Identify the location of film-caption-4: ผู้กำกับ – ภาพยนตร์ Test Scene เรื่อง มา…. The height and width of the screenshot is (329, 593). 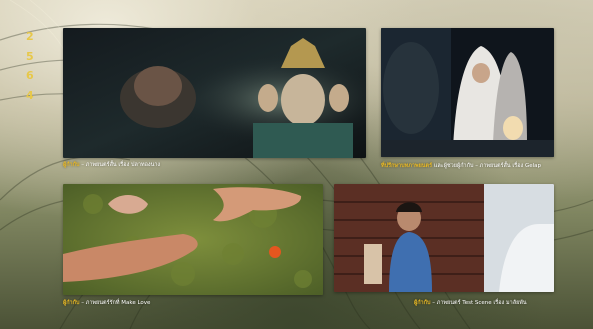
(470, 303).